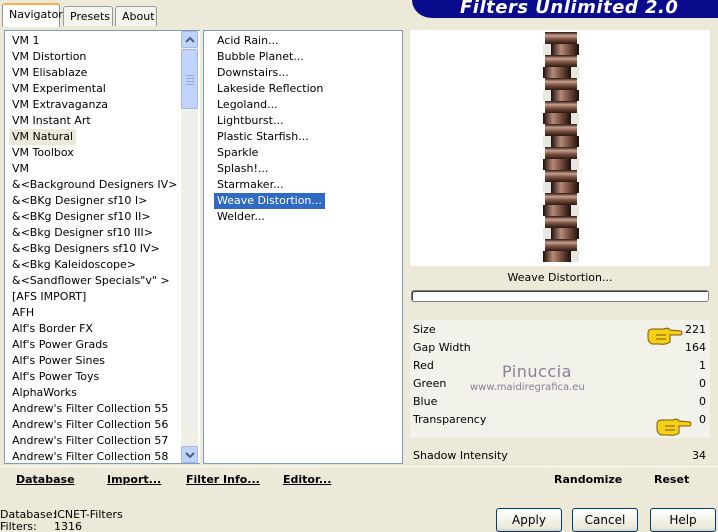  I want to click on category-item: AFH, so click(23, 313).